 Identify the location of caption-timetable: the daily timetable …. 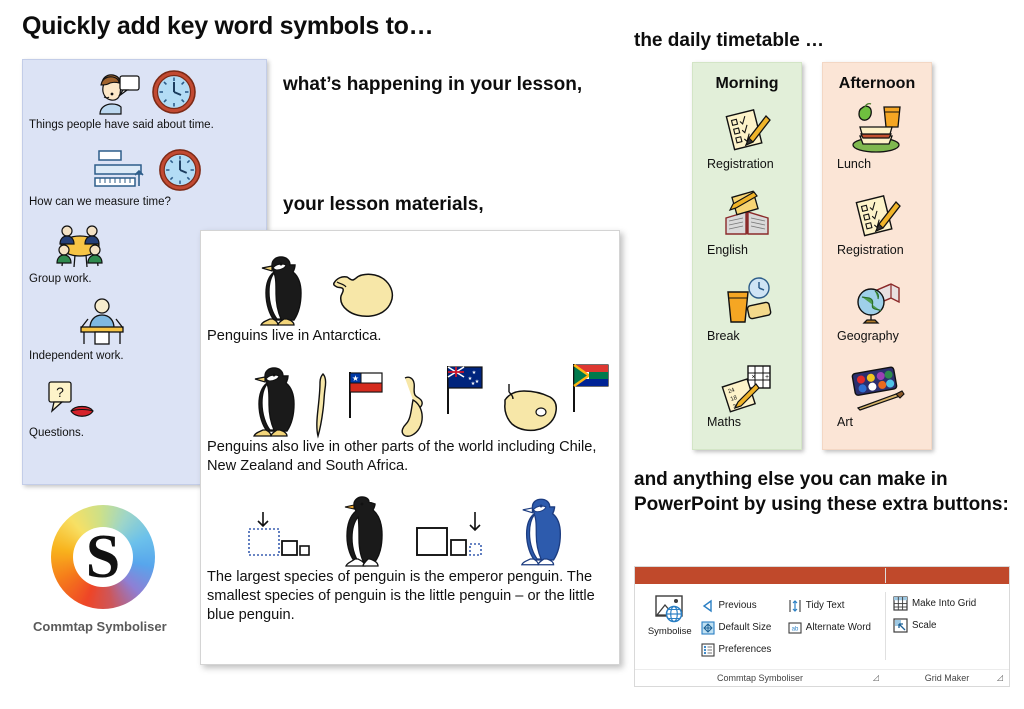
(729, 40).